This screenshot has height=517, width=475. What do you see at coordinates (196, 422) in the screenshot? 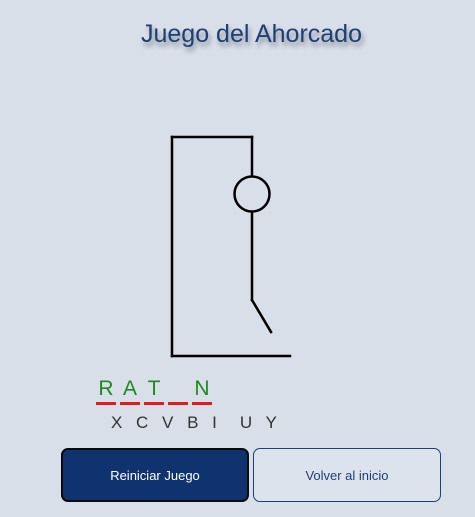
I see `wrong-letters: X C V B I U Y` at bounding box center [196, 422].